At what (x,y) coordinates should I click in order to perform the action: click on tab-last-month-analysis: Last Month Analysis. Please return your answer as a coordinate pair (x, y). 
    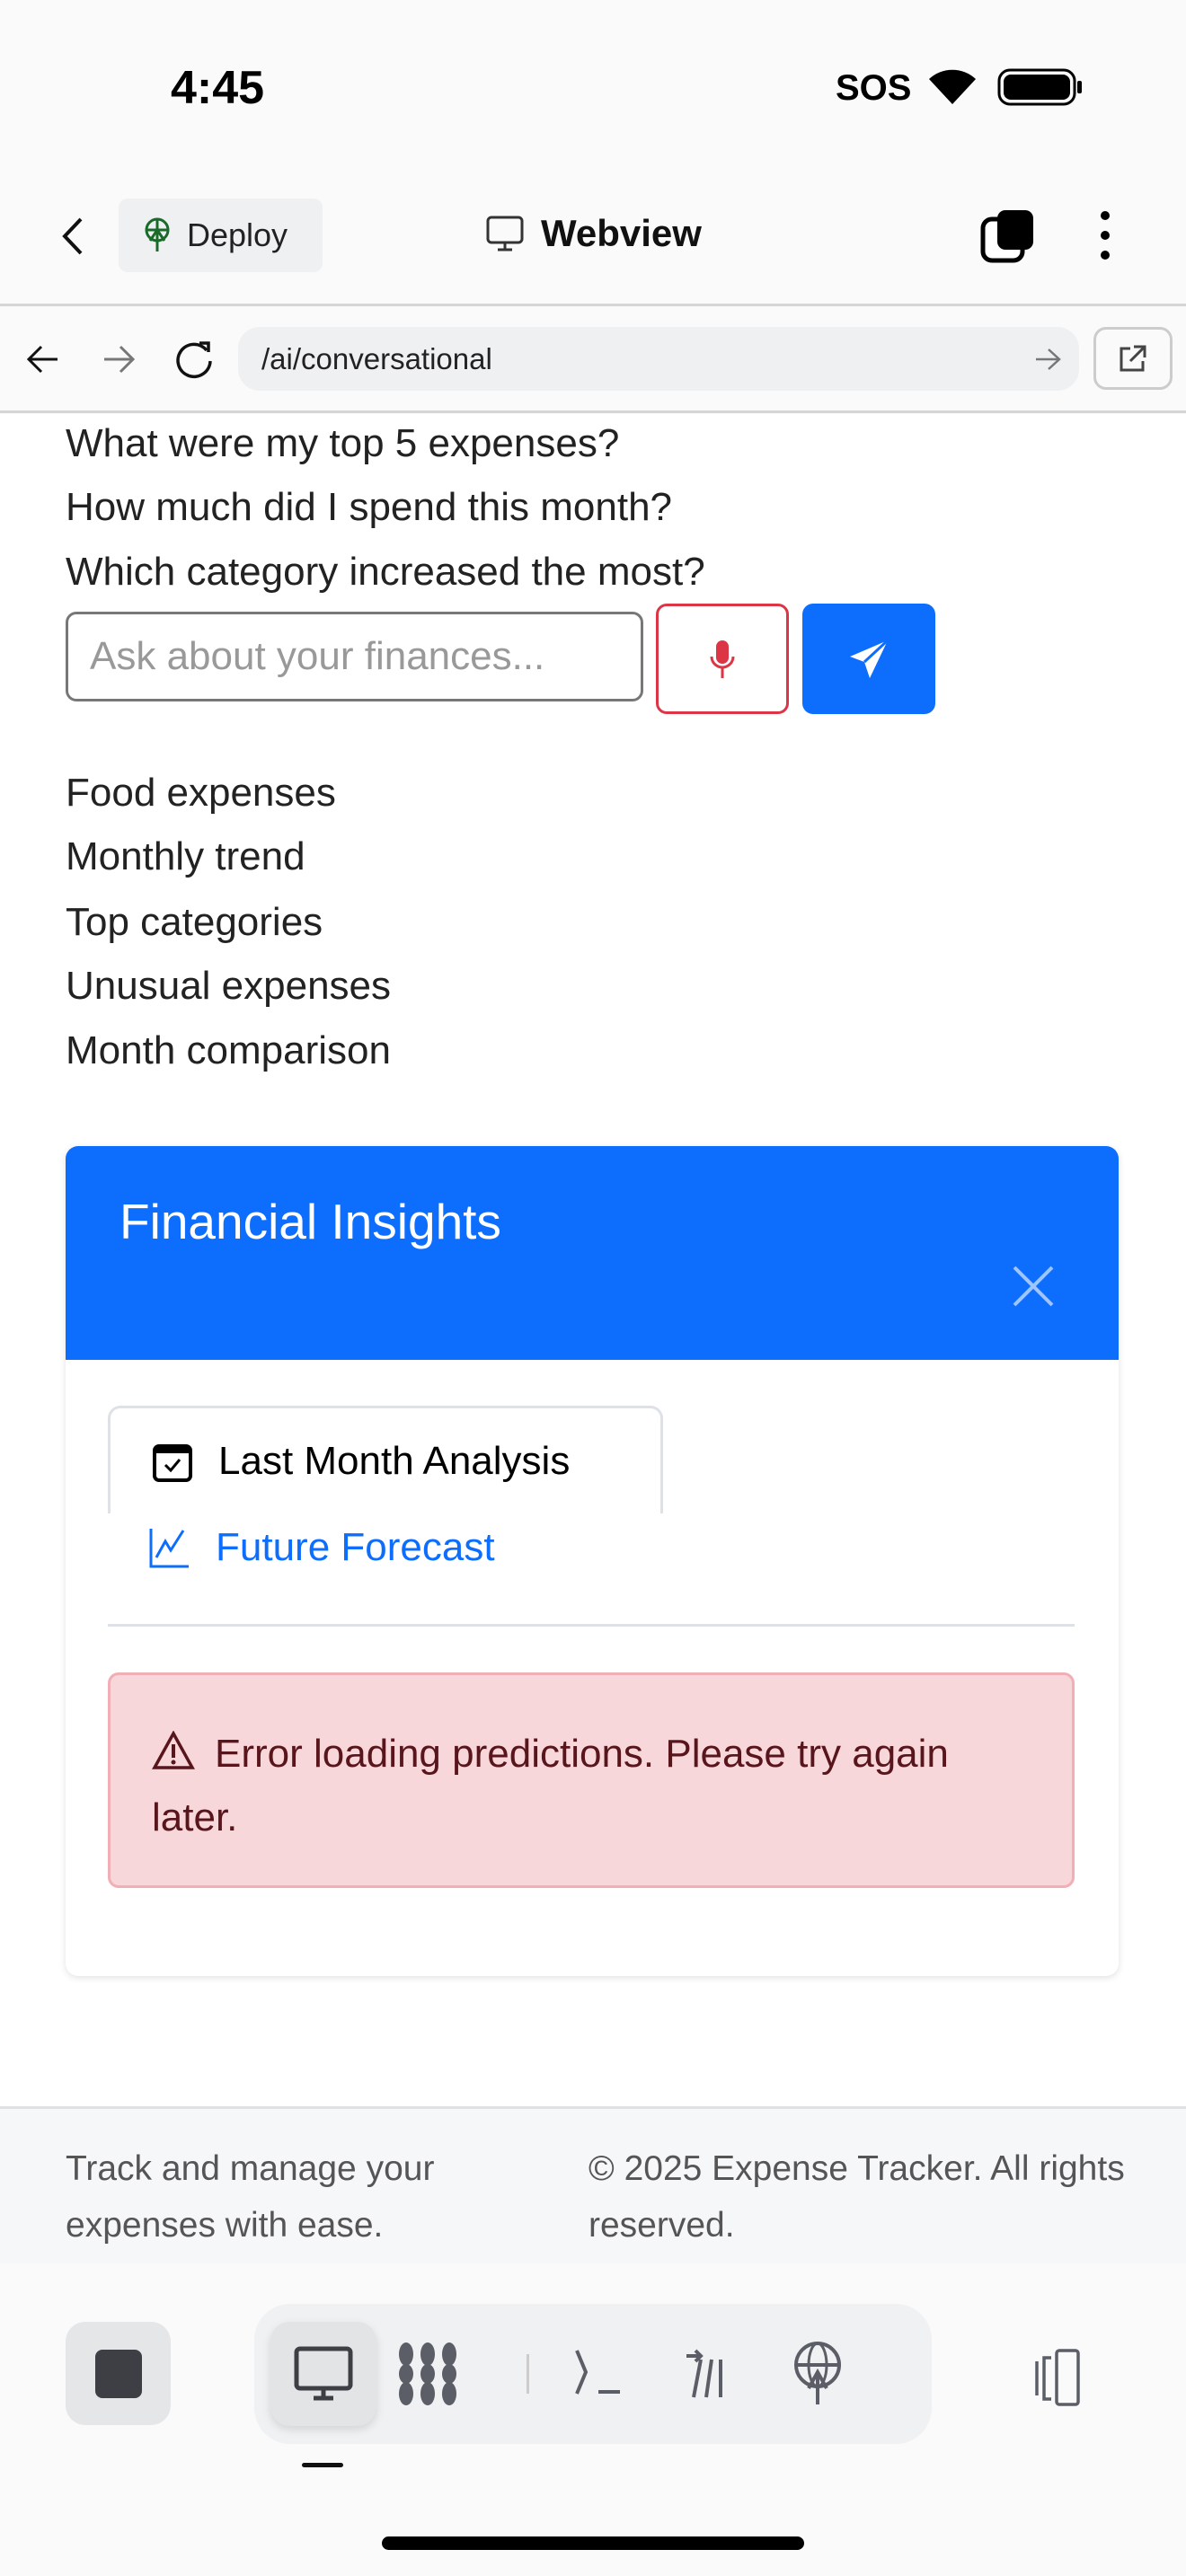
    Looking at the image, I should click on (385, 1459).